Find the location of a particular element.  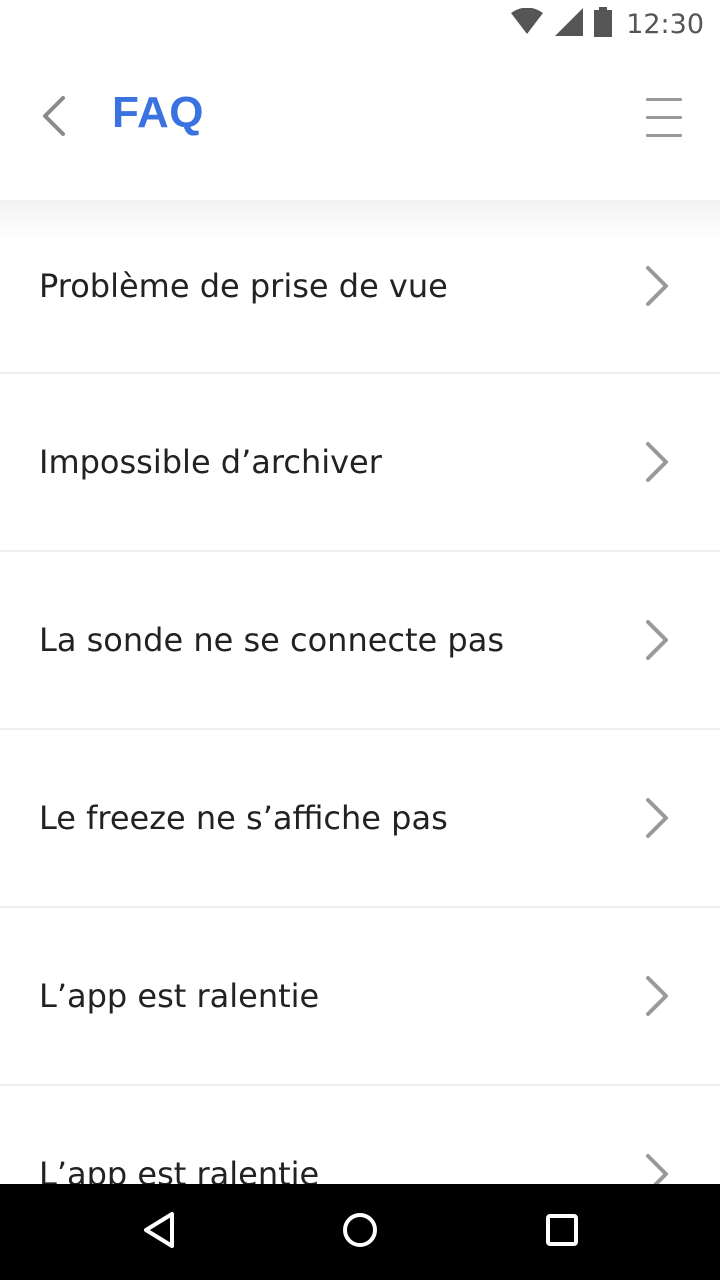

back-triangle-icon is located at coordinates (160, 1232).